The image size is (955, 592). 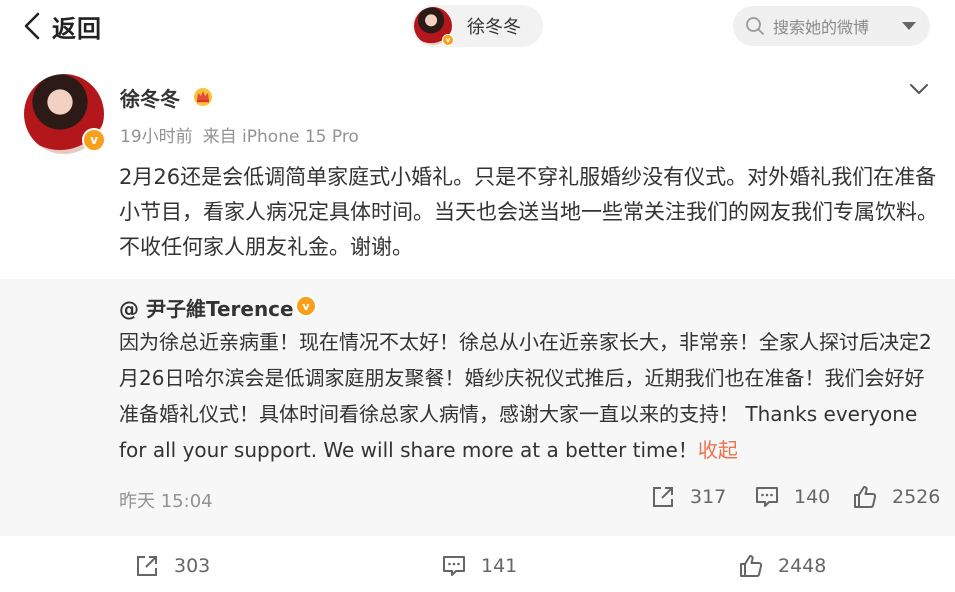 I want to click on repost-comment-button: 140, so click(x=792, y=497).